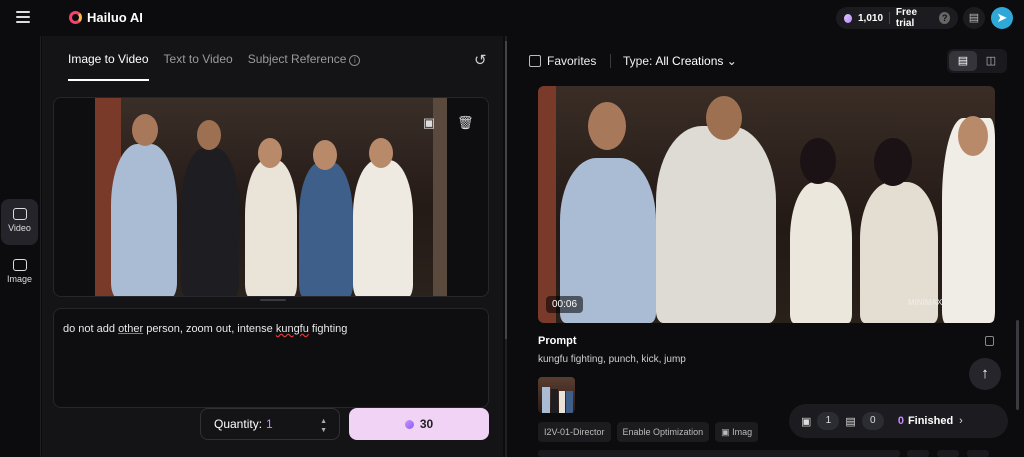 This screenshot has height=457, width=1024. I want to click on source-image-thumbnail, so click(556, 395).